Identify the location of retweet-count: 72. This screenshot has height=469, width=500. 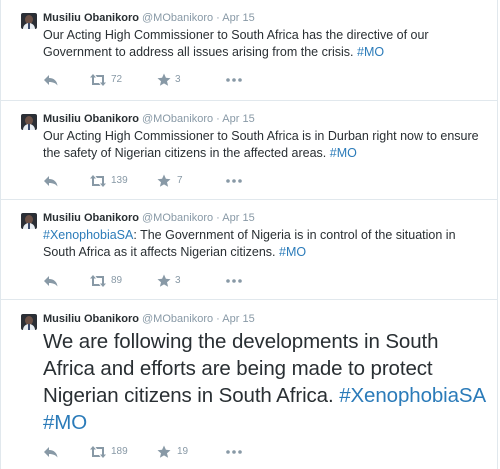
(117, 79).